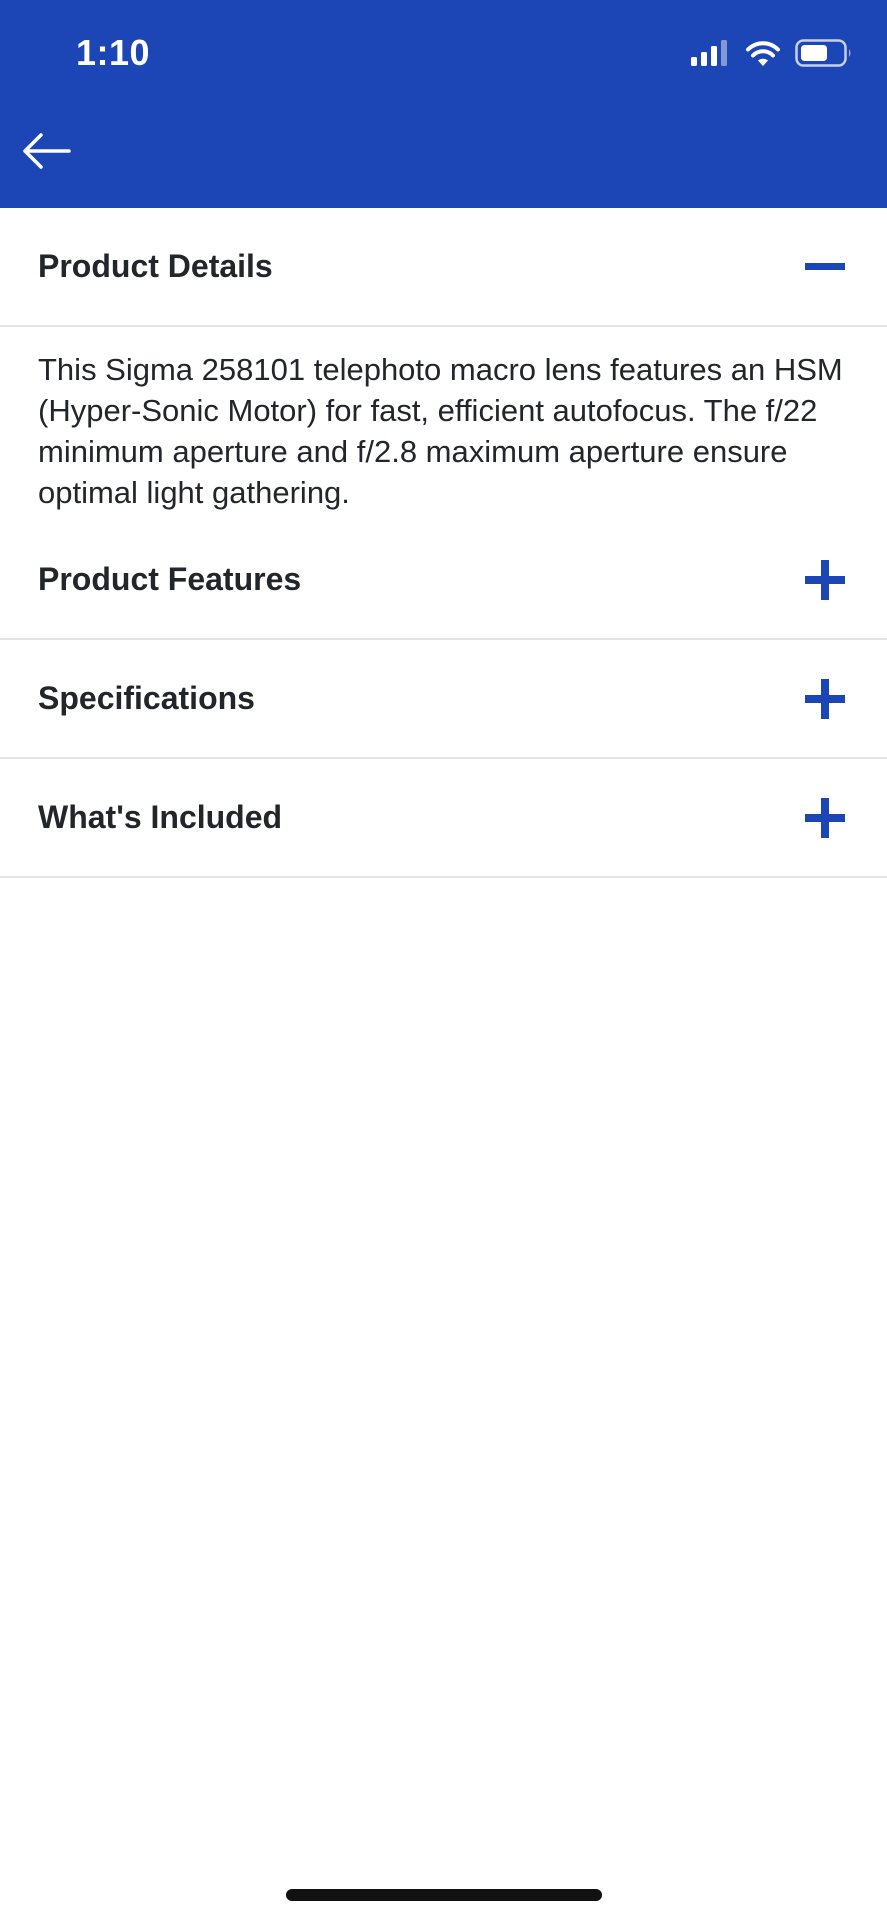 The image size is (887, 1920). What do you see at coordinates (763, 55) in the screenshot?
I see `wifi-icon` at bounding box center [763, 55].